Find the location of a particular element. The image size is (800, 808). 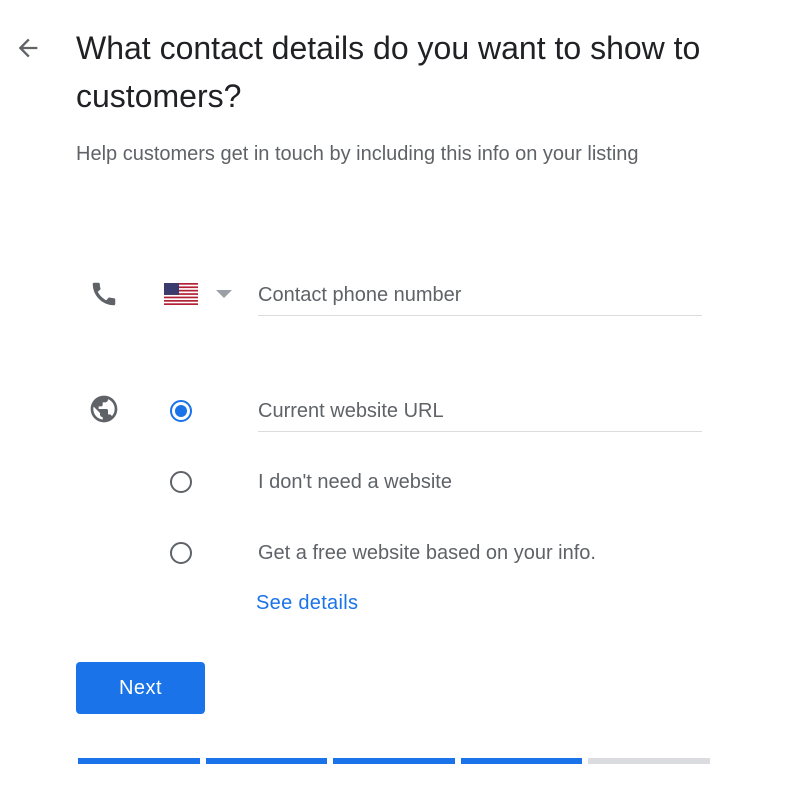

arrow-back-icon is located at coordinates (28, 48).